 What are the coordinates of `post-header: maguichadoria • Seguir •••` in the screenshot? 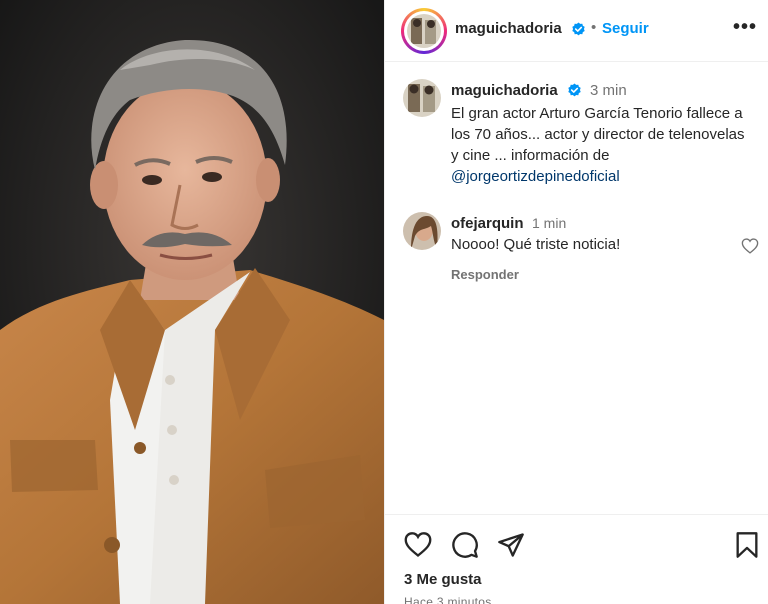 It's located at (576, 31).